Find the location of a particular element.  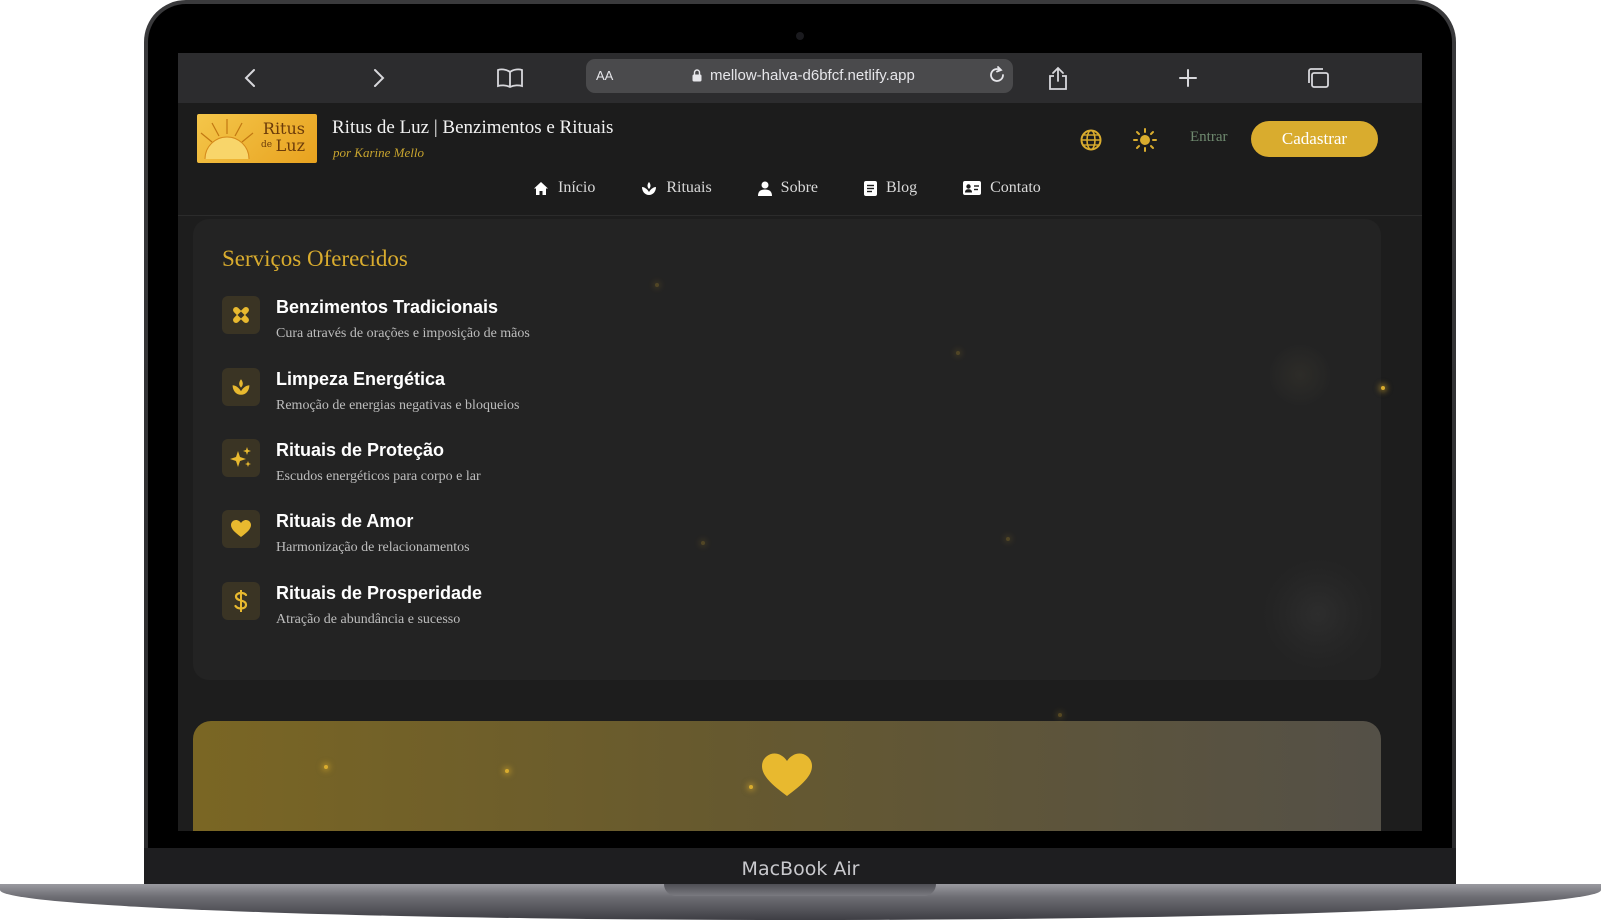

plus-icon is located at coordinates (1188, 78).